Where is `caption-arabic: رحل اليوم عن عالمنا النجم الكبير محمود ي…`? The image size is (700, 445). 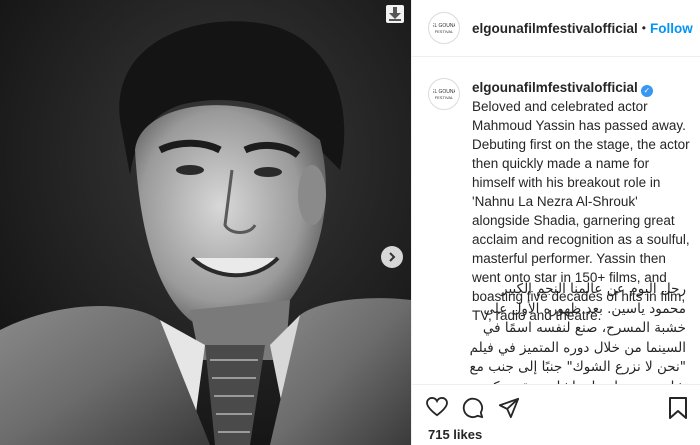
caption-arabic: رحل اليوم عن عالمنا النجم الكبير محمود ي… is located at coordinates (577, 332).